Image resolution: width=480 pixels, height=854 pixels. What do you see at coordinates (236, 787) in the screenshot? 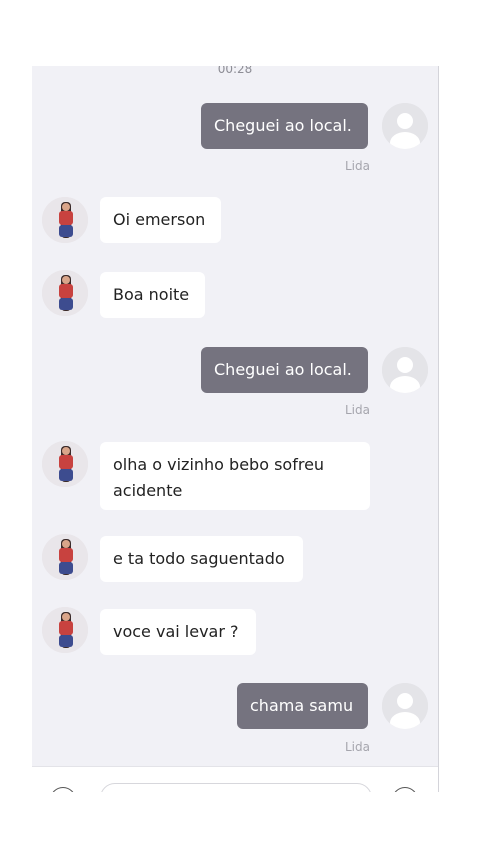
I see `message-input` at bounding box center [236, 787].